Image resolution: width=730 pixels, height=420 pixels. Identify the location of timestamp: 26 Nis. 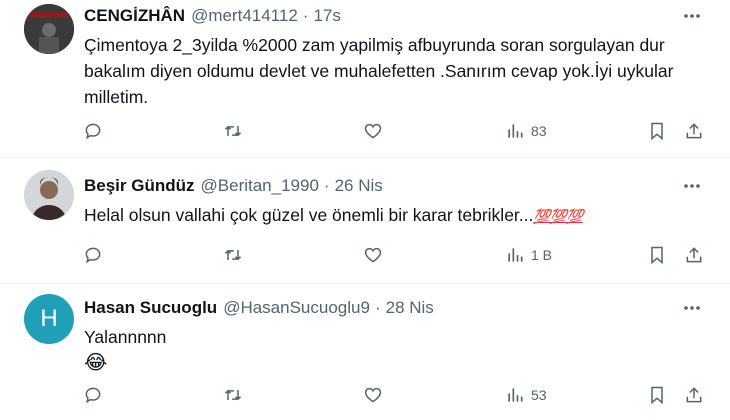
(359, 186).